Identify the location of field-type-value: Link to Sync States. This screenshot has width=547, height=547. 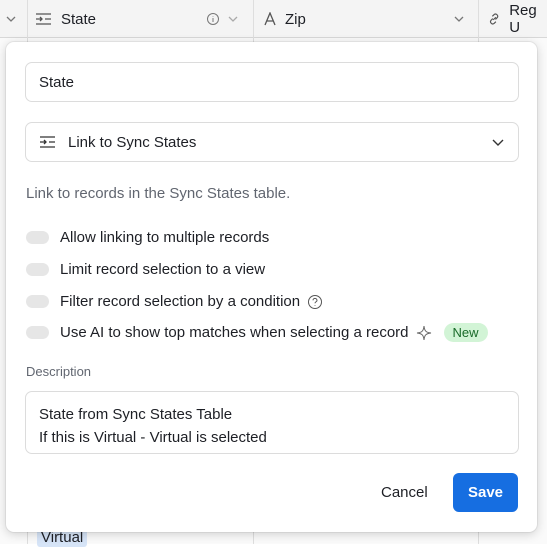
(132, 142).